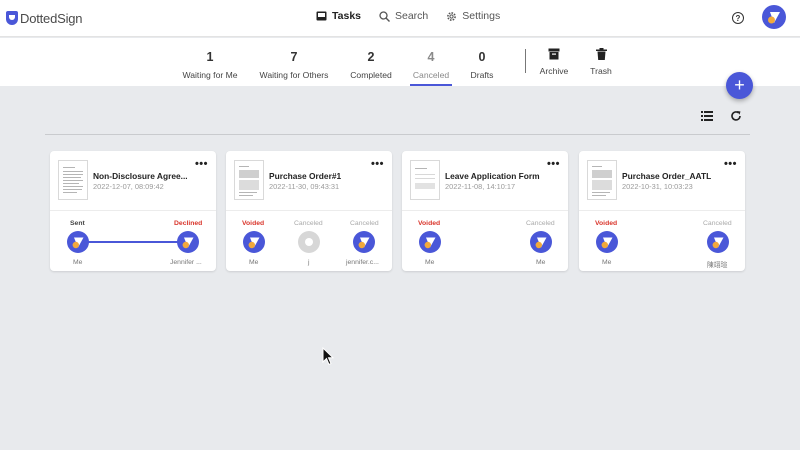  What do you see at coordinates (774, 17) in the screenshot?
I see `user-avatar` at bounding box center [774, 17].